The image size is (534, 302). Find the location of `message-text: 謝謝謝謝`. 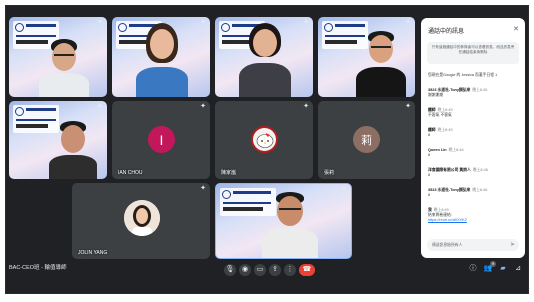

message-text: 謝謝謝謝 is located at coordinates (436, 95).